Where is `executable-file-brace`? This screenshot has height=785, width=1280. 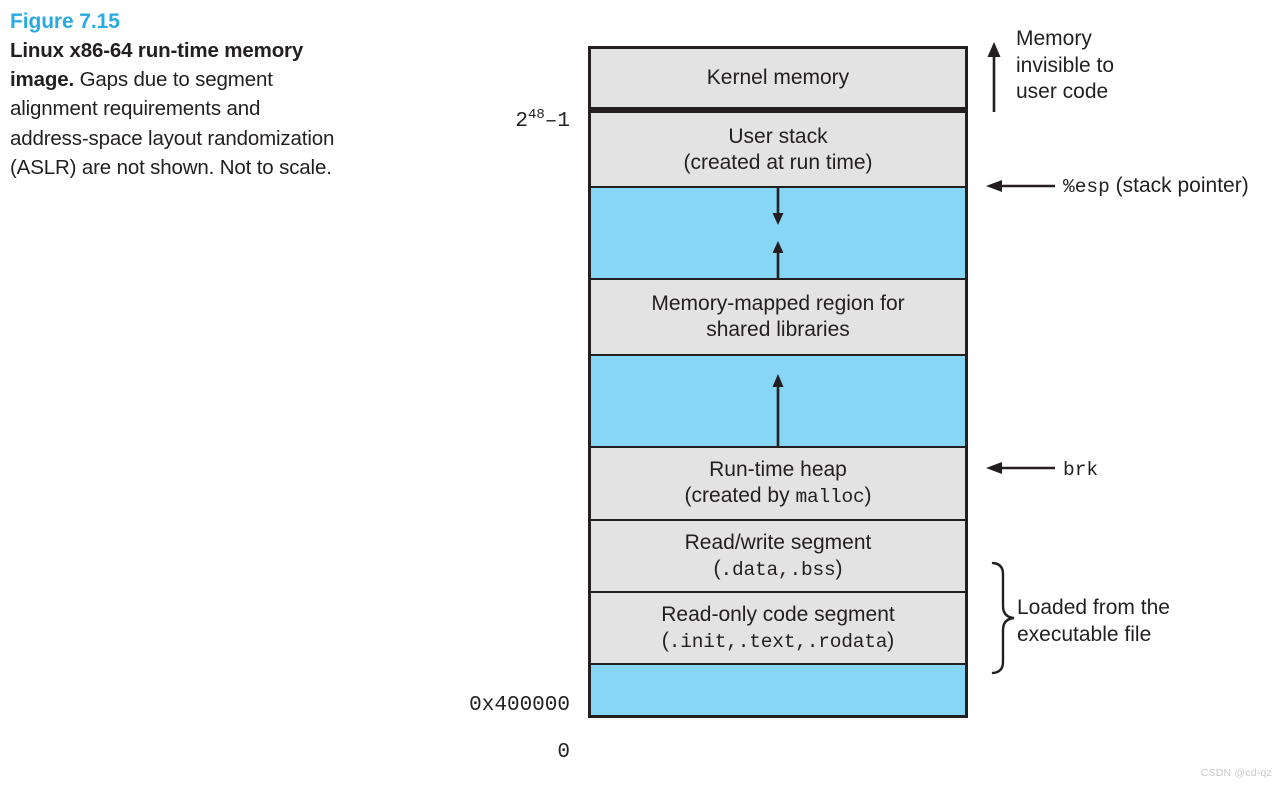 executable-file-brace is located at coordinates (1003, 618).